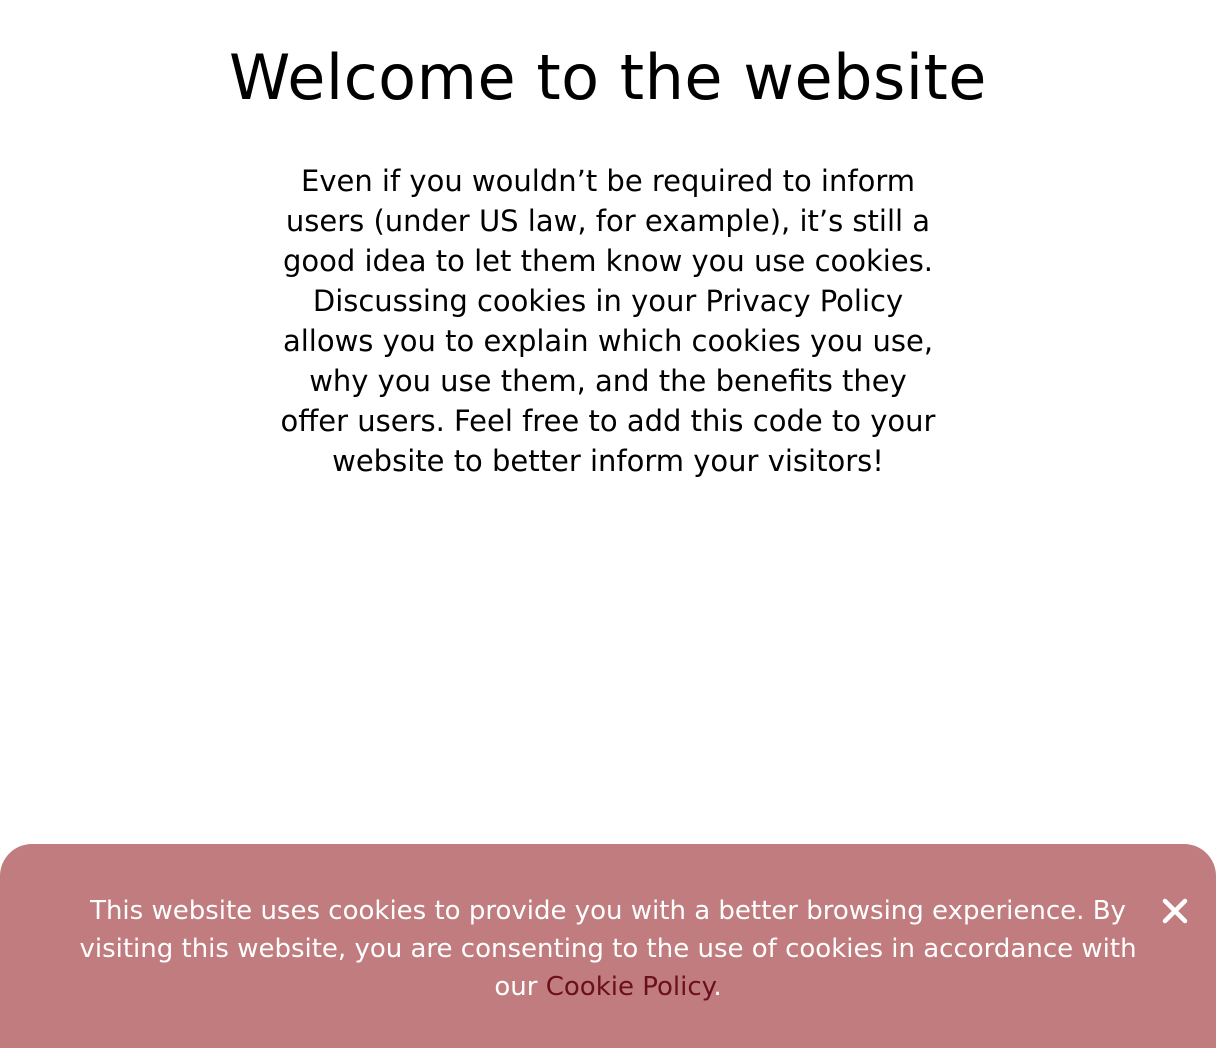  I want to click on close-icon, so click(1175, 911).